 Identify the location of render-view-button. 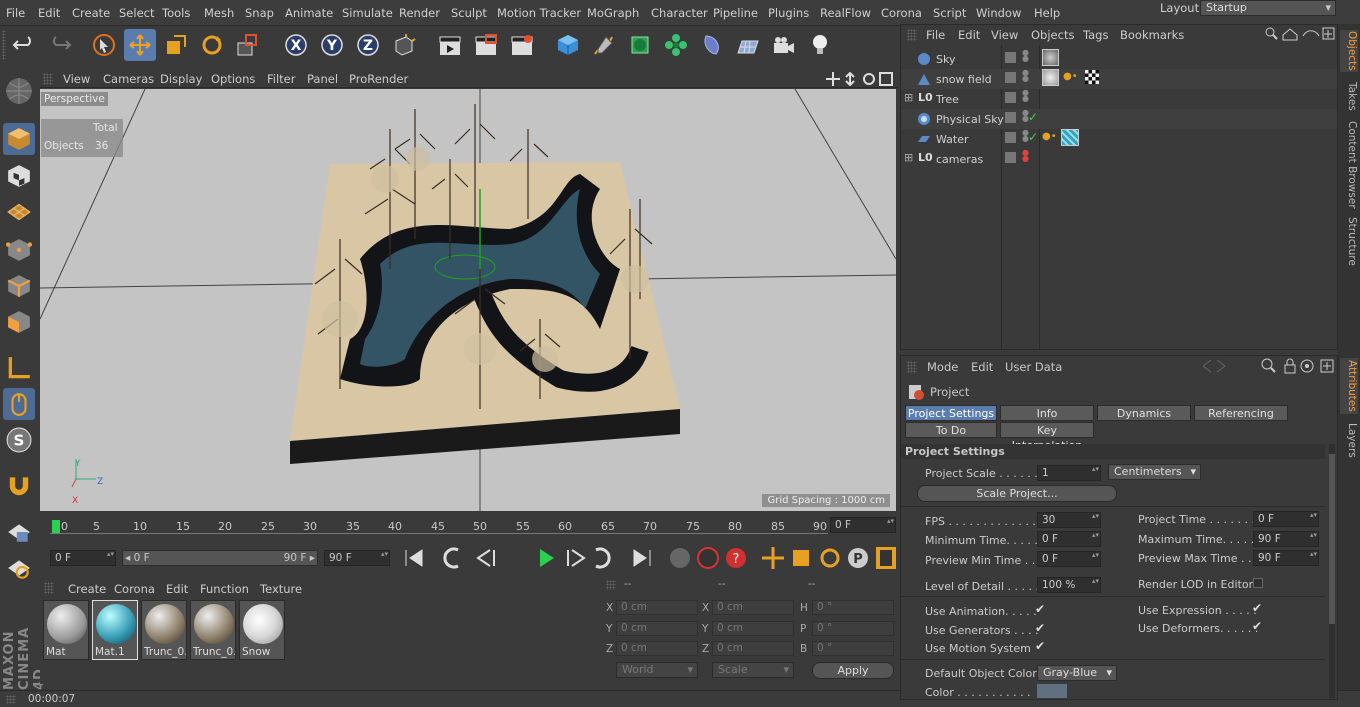
(450, 45).